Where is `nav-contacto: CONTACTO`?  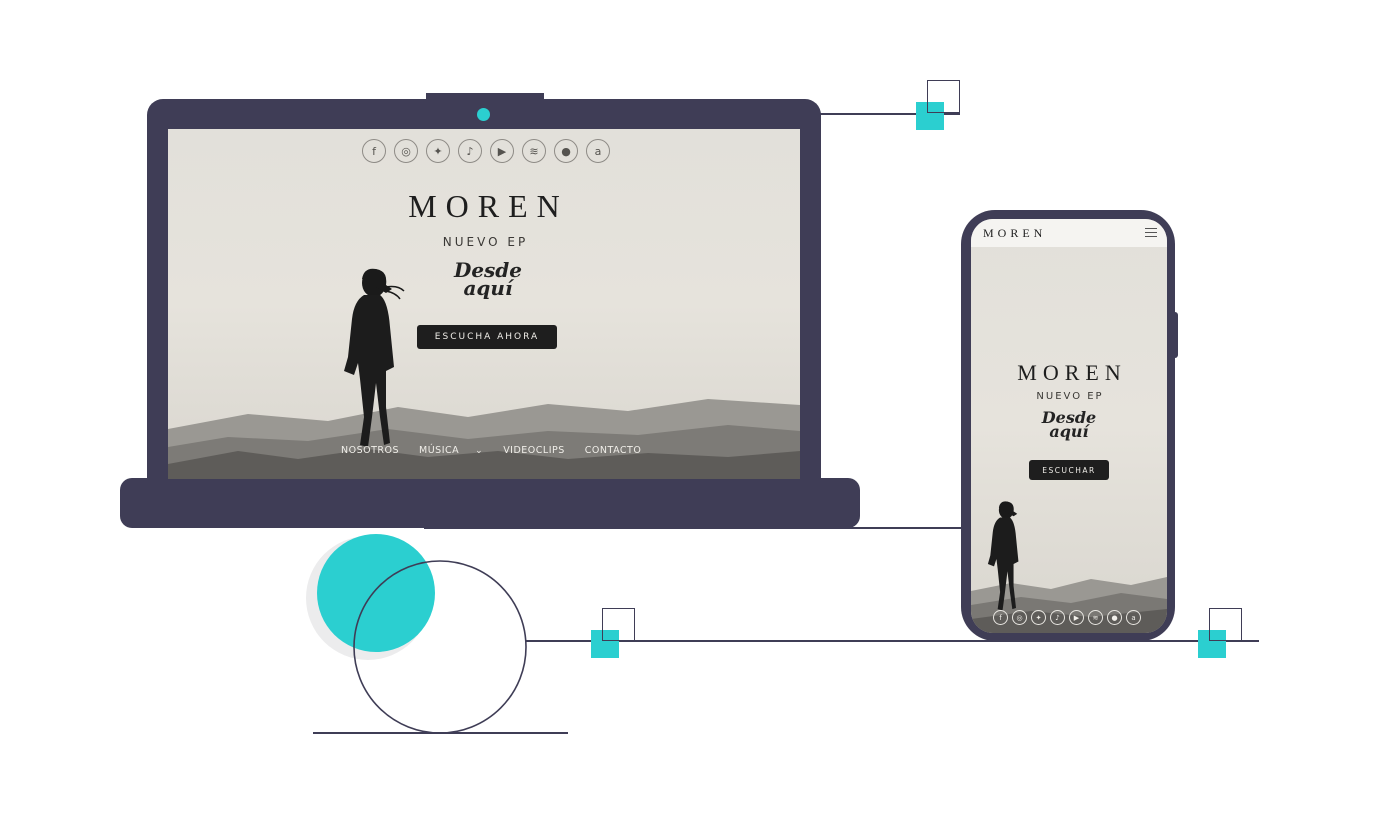
nav-contacto: CONTACTO is located at coordinates (613, 450).